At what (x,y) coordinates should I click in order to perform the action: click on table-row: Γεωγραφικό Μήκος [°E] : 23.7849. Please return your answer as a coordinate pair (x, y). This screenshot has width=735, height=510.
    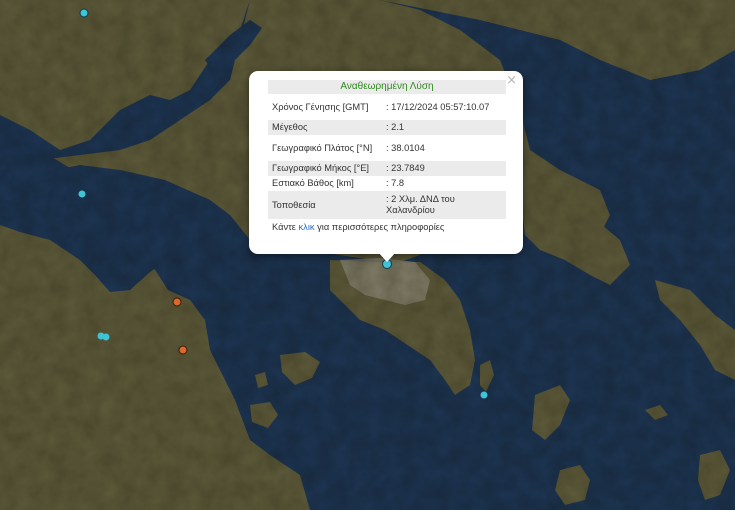
    Looking at the image, I should click on (387, 168).